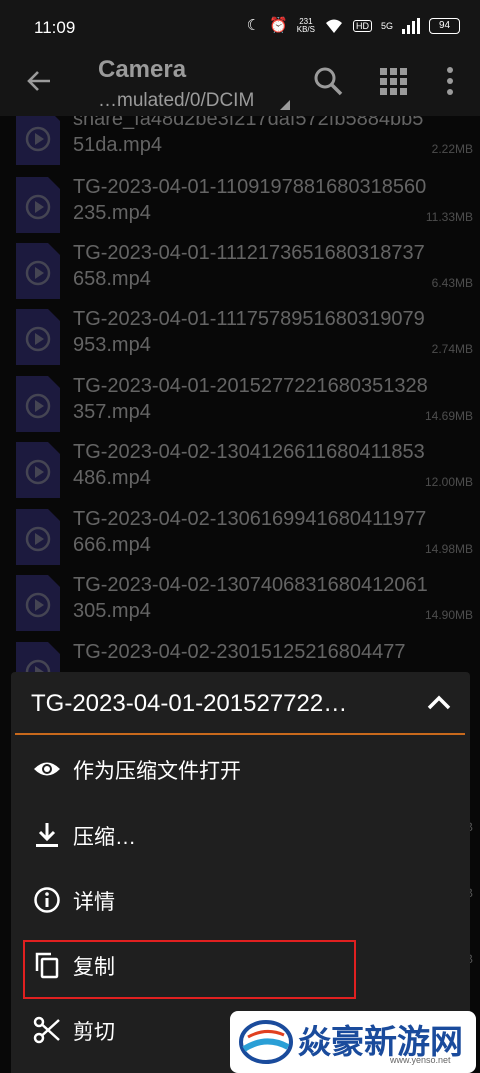 The height and width of the screenshot is (1073, 480). I want to click on file-name: TG-2023-04-01-2015277221680351328357.mp4, so click(250, 399).